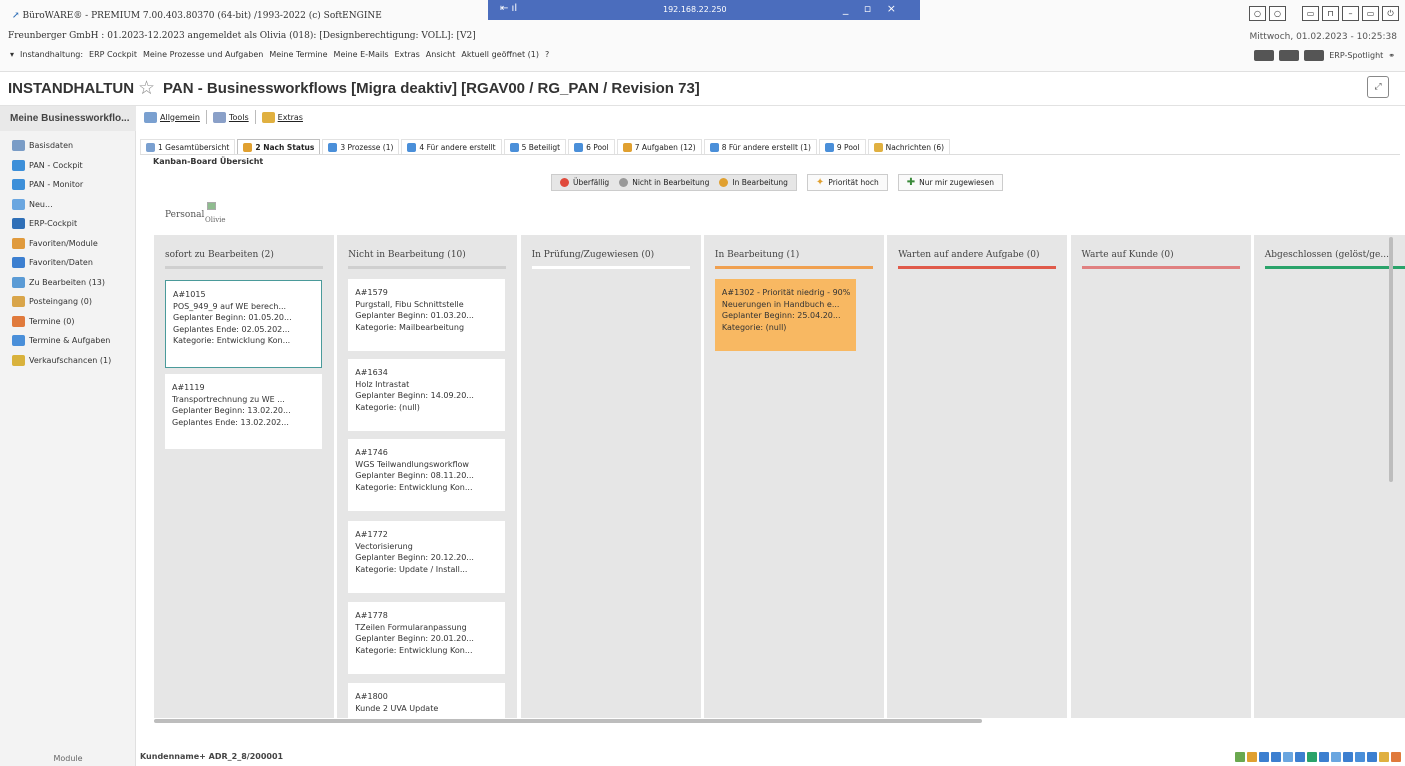 This screenshot has height=766, width=1405. I want to click on menu-item-ansicht: Ansicht, so click(441, 54).